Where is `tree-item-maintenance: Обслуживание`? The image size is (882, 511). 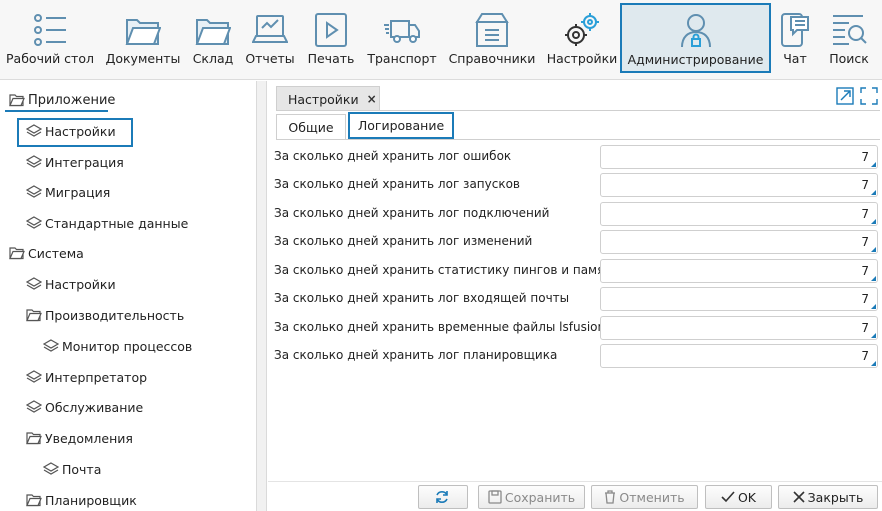
tree-item-maintenance: Обслуживание is located at coordinates (84, 407).